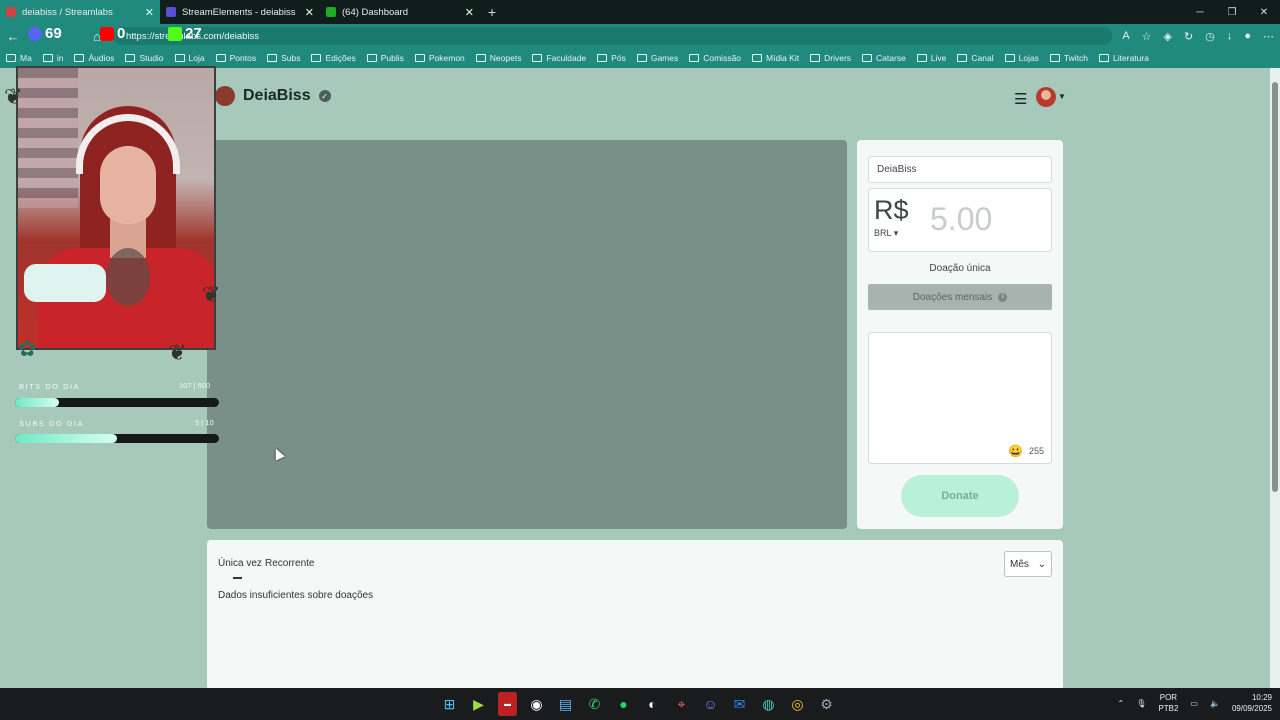  Describe the element at coordinates (960, 220) in the screenshot. I see `amount-field: R$ 5.00 BRL ▾` at that location.